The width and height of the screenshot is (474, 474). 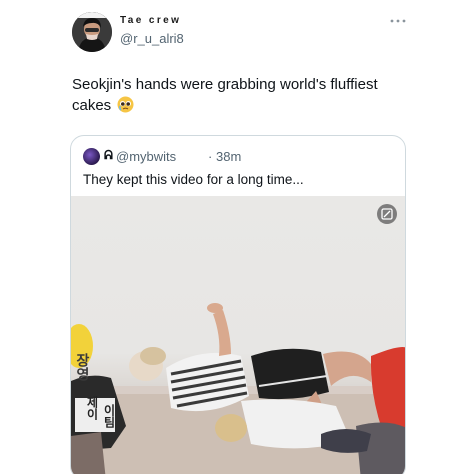 I want to click on overlay-caption-3: 이팀, so click(x=109, y=416).